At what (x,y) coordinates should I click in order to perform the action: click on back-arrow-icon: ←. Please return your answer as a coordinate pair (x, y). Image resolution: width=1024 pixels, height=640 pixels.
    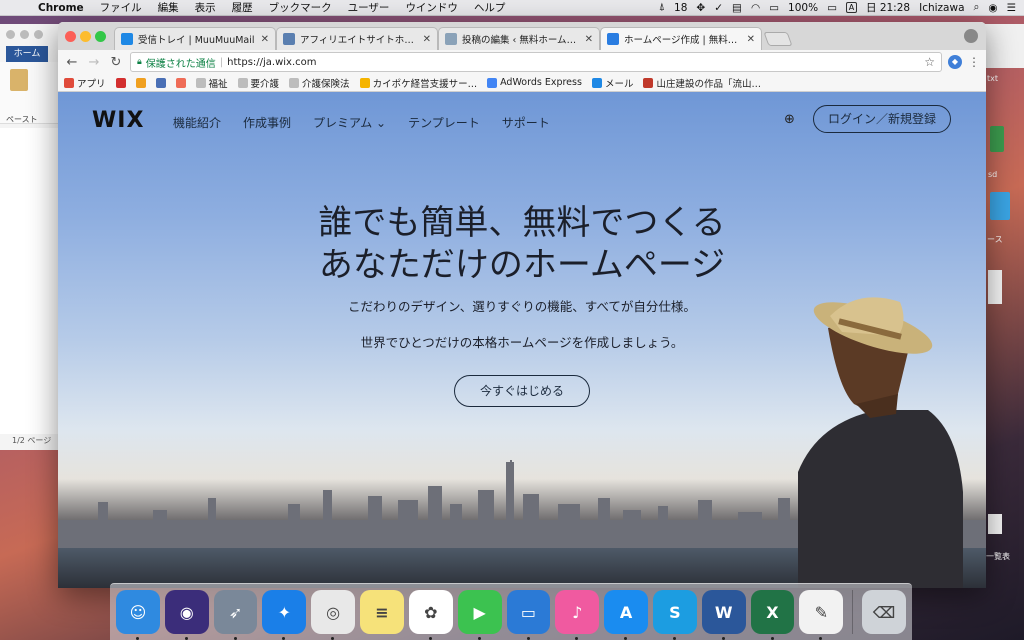
    Looking at the image, I should click on (72, 62).